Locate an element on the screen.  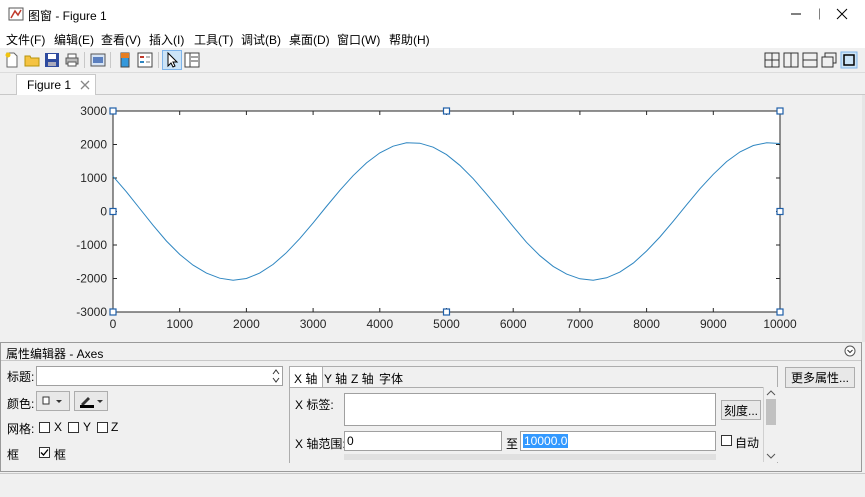
property-editor-title: 属性编辑器 - Axes is located at coordinates (55, 354).